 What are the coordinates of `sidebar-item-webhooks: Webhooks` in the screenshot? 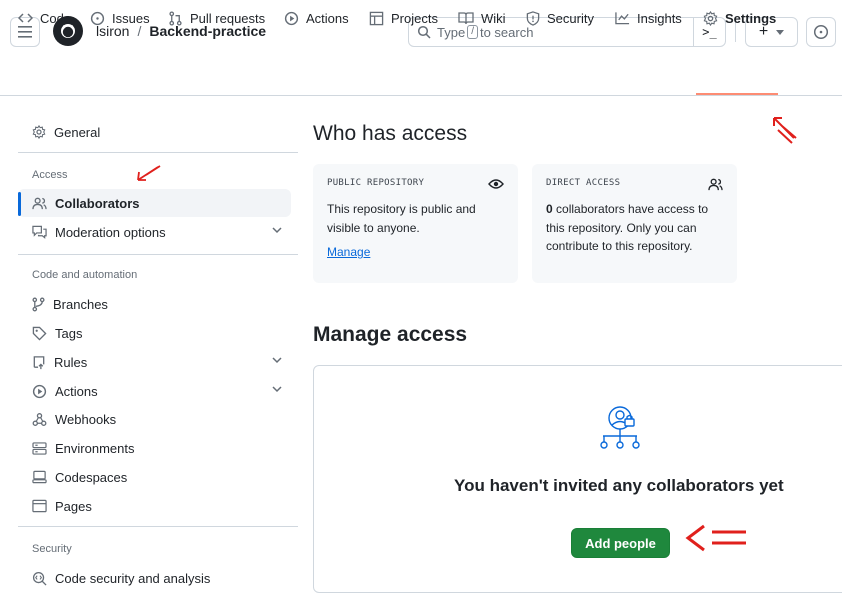 It's located at (154, 419).